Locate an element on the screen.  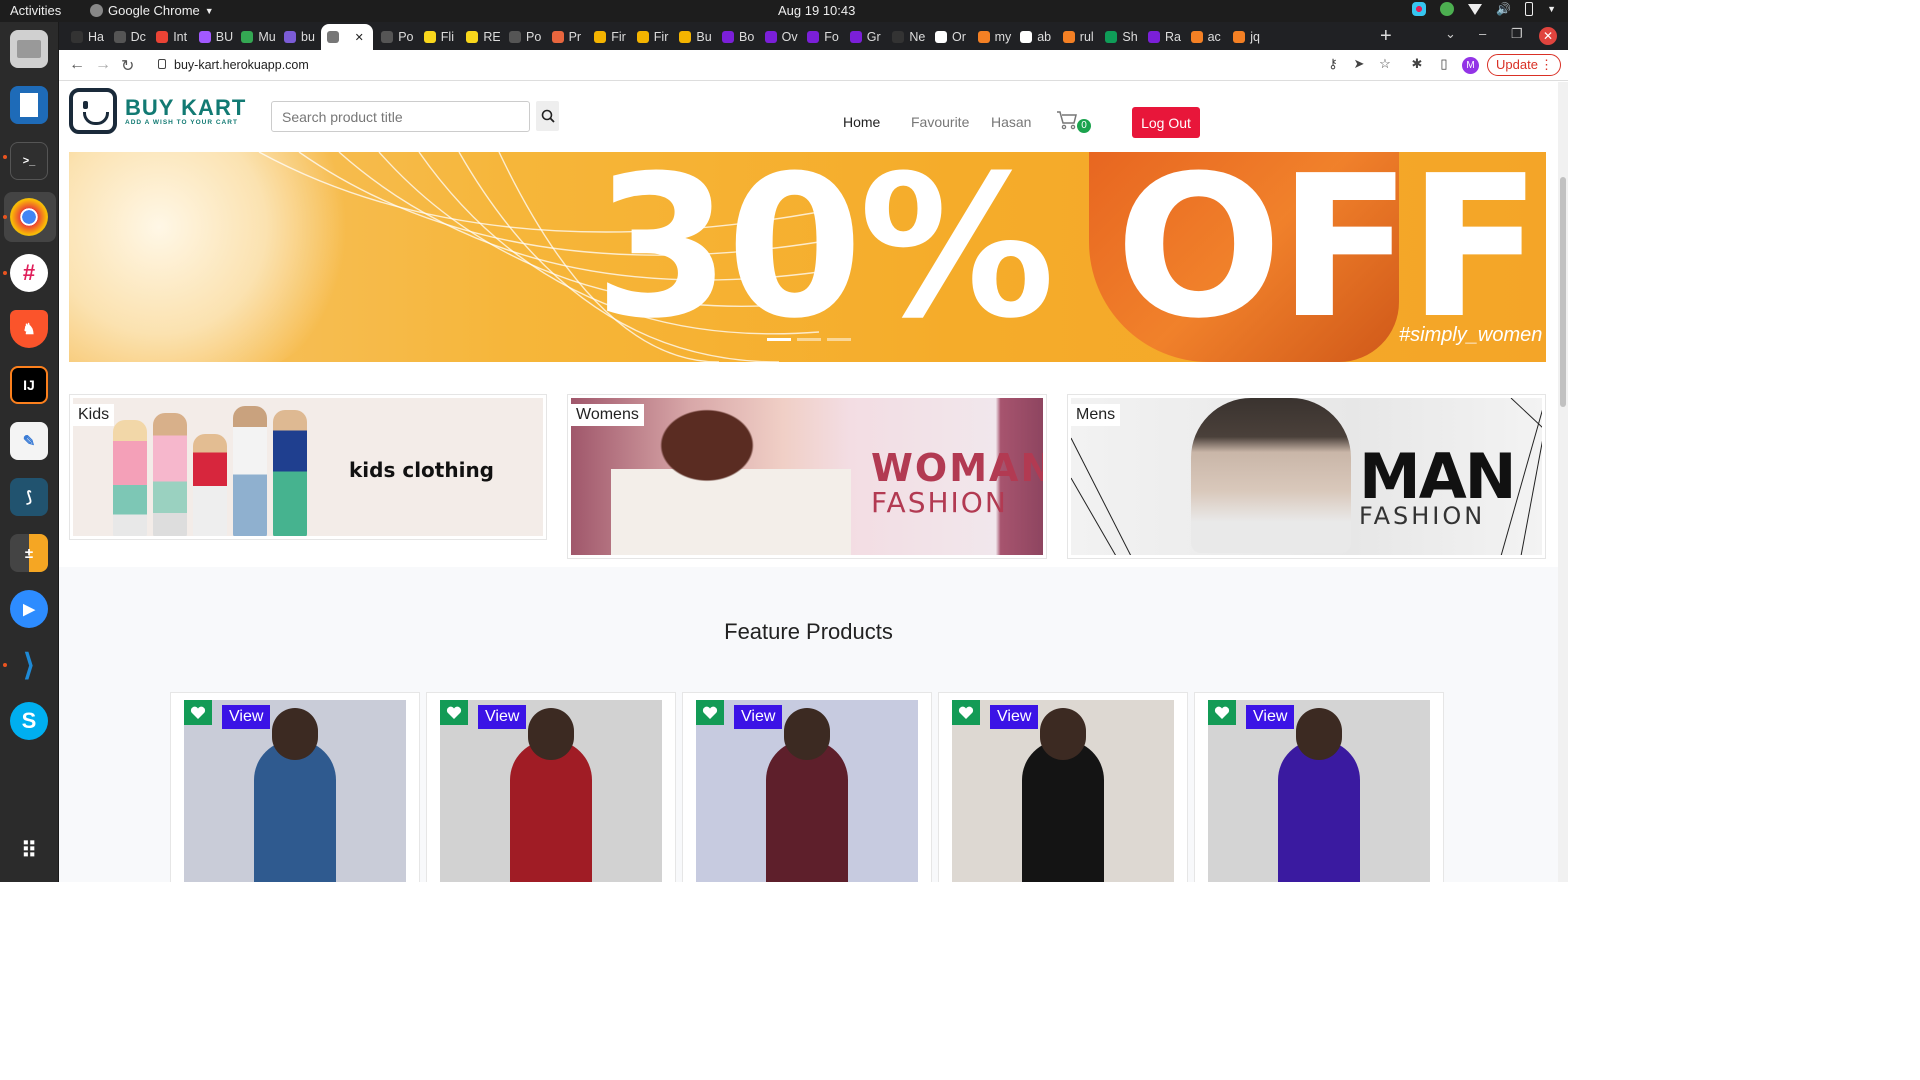
close-window-button: ✕ is located at coordinates (1548, 36).